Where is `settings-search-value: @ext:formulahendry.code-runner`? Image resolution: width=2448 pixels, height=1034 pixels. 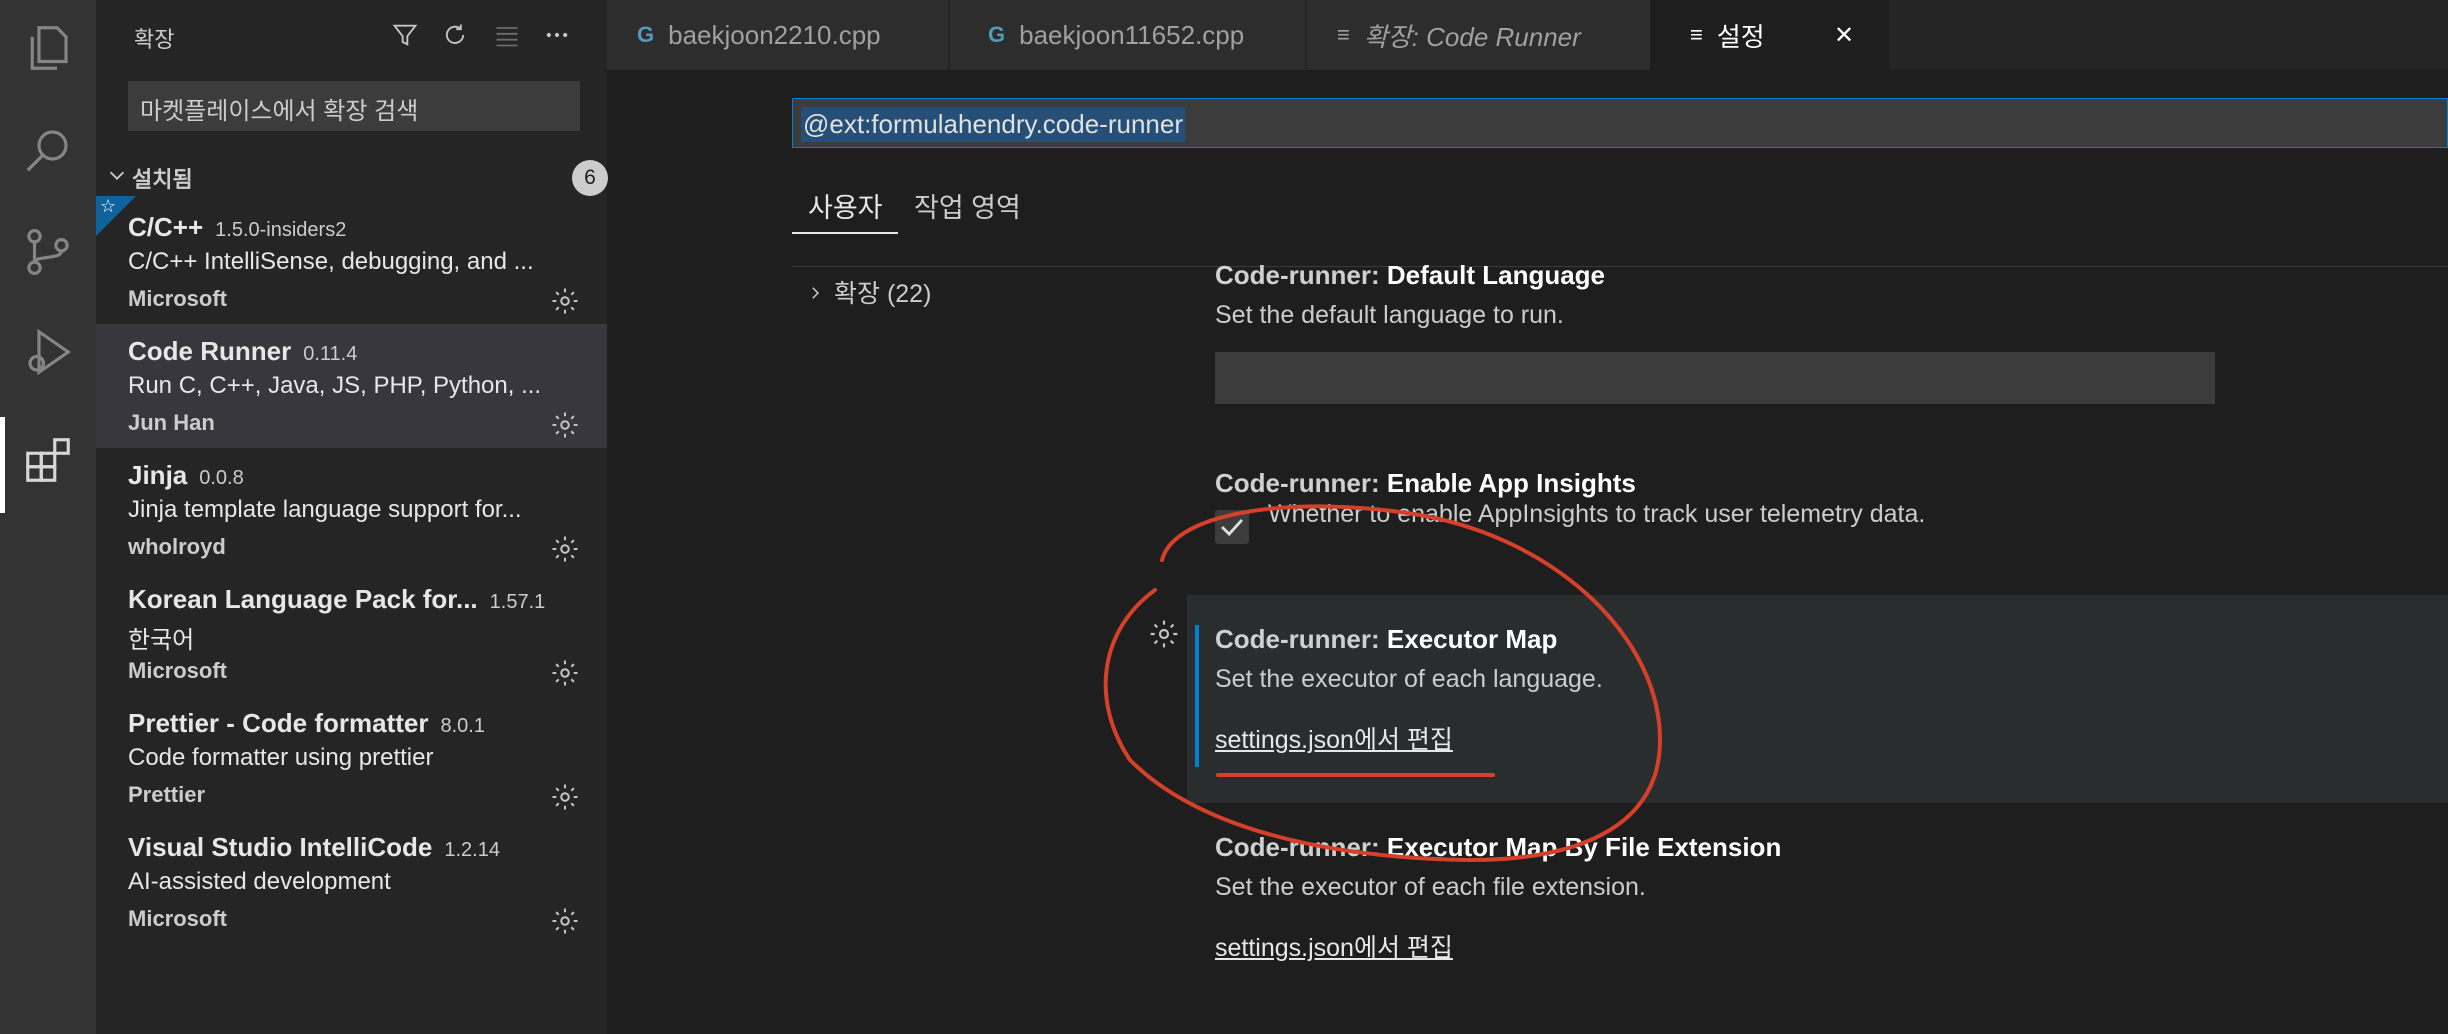 settings-search-value: @ext:formulahendry.code-runner is located at coordinates (993, 124).